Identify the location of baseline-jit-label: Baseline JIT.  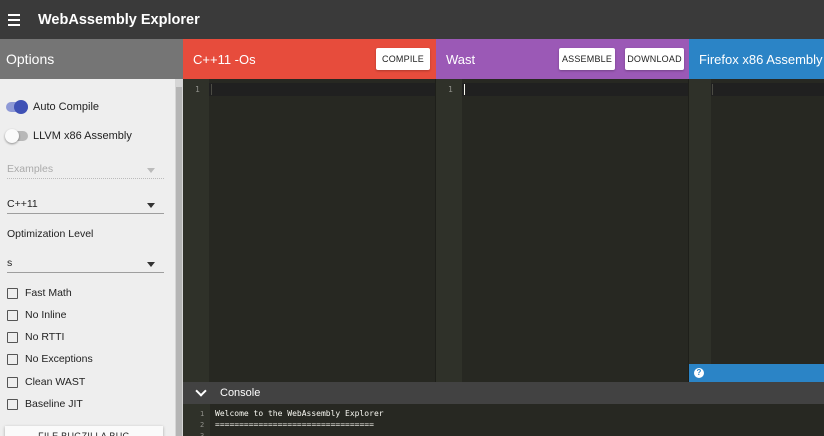
(54, 404).